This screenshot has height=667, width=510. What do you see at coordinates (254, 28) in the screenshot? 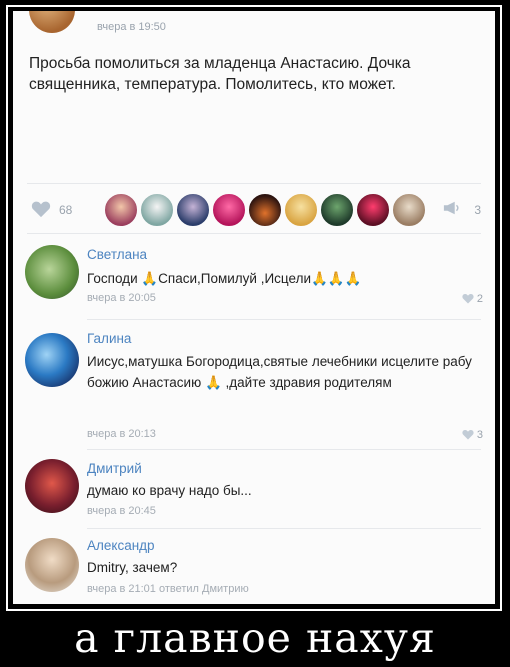
I see `post-header: вчера в 19:50` at bounding box center [254, 28].